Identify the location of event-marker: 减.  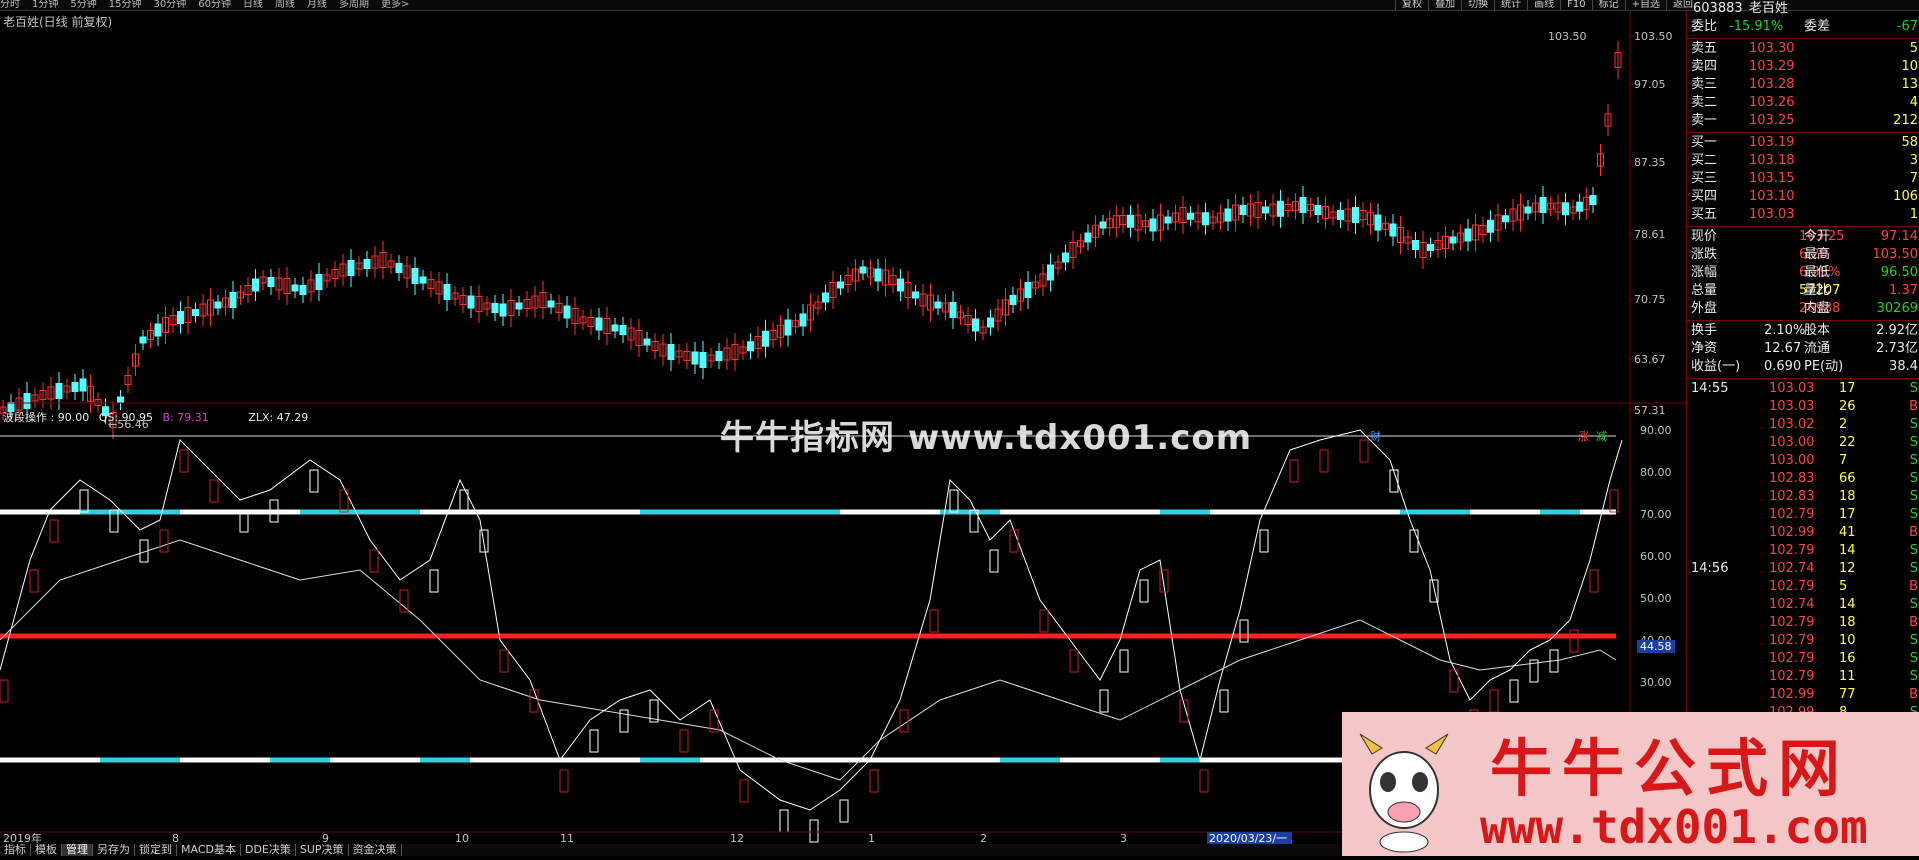
(1601, 436).